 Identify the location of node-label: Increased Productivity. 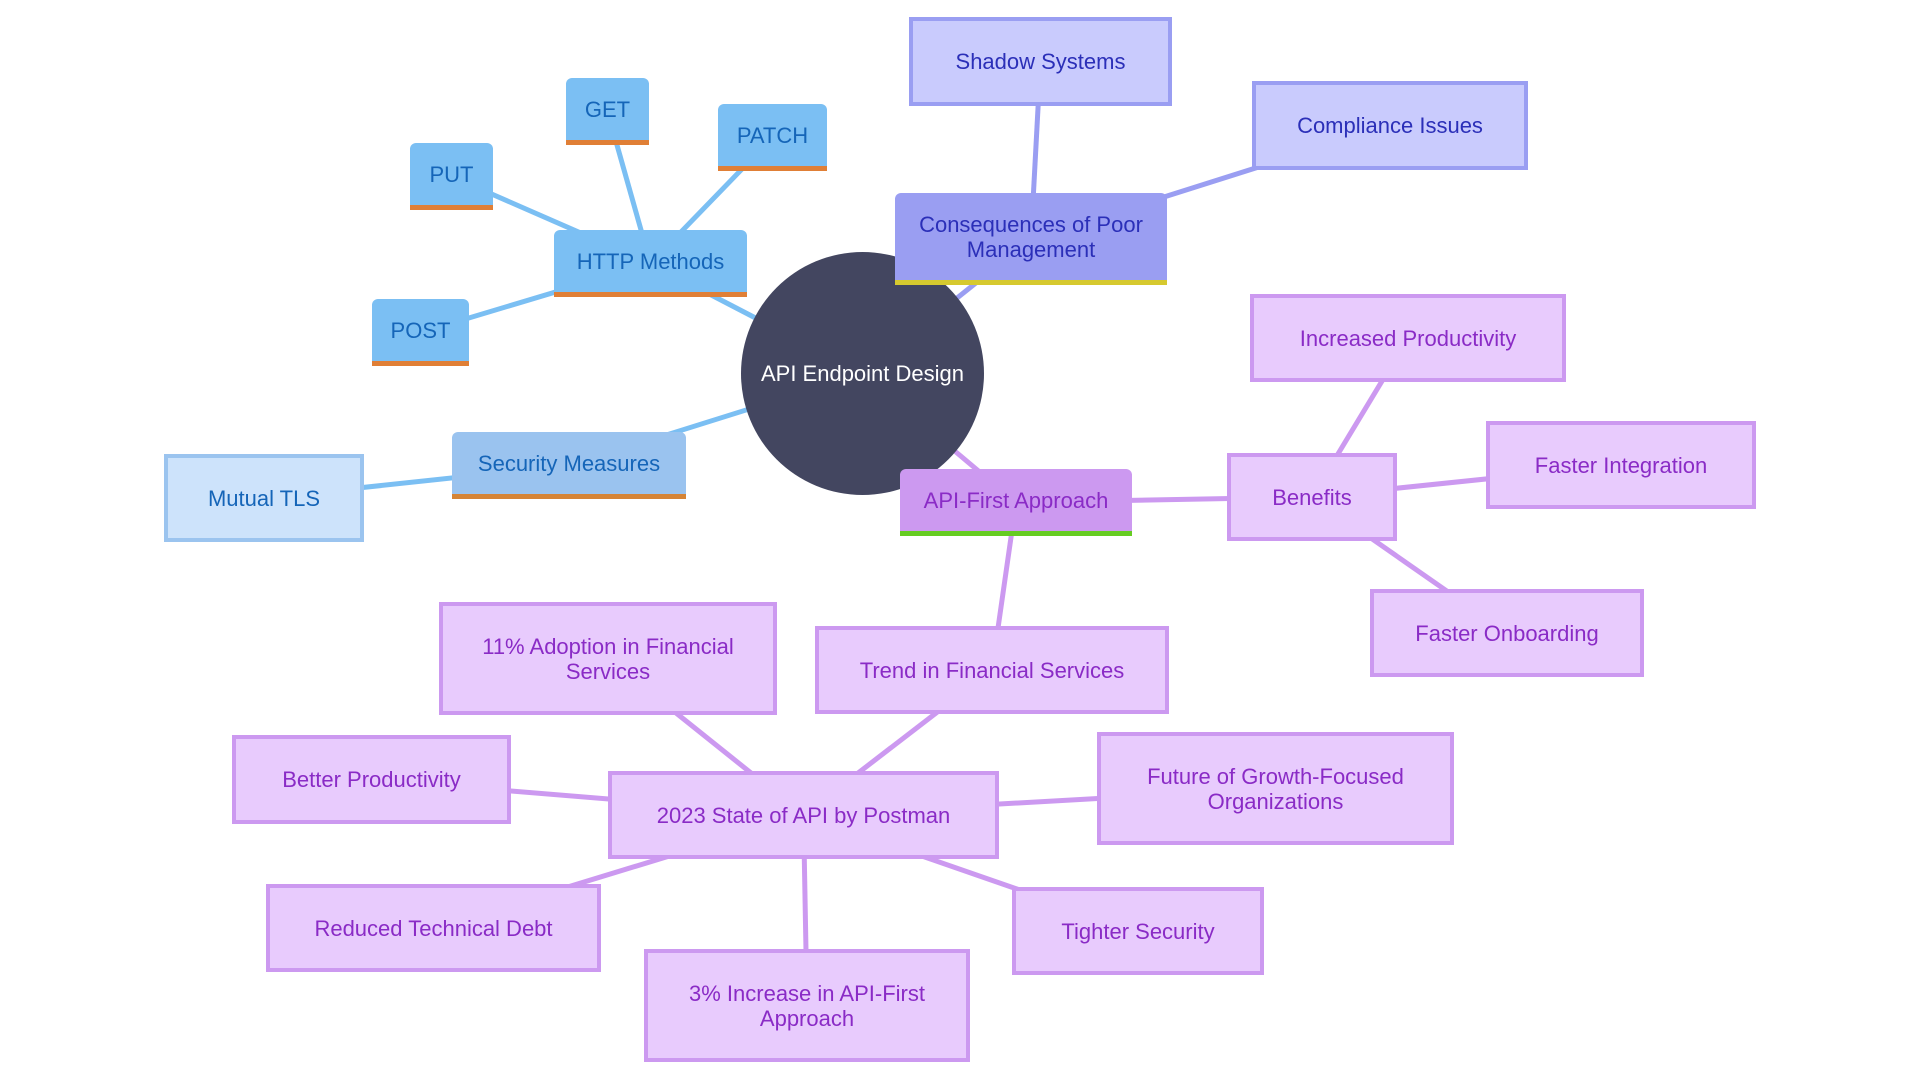
(1408, 338).